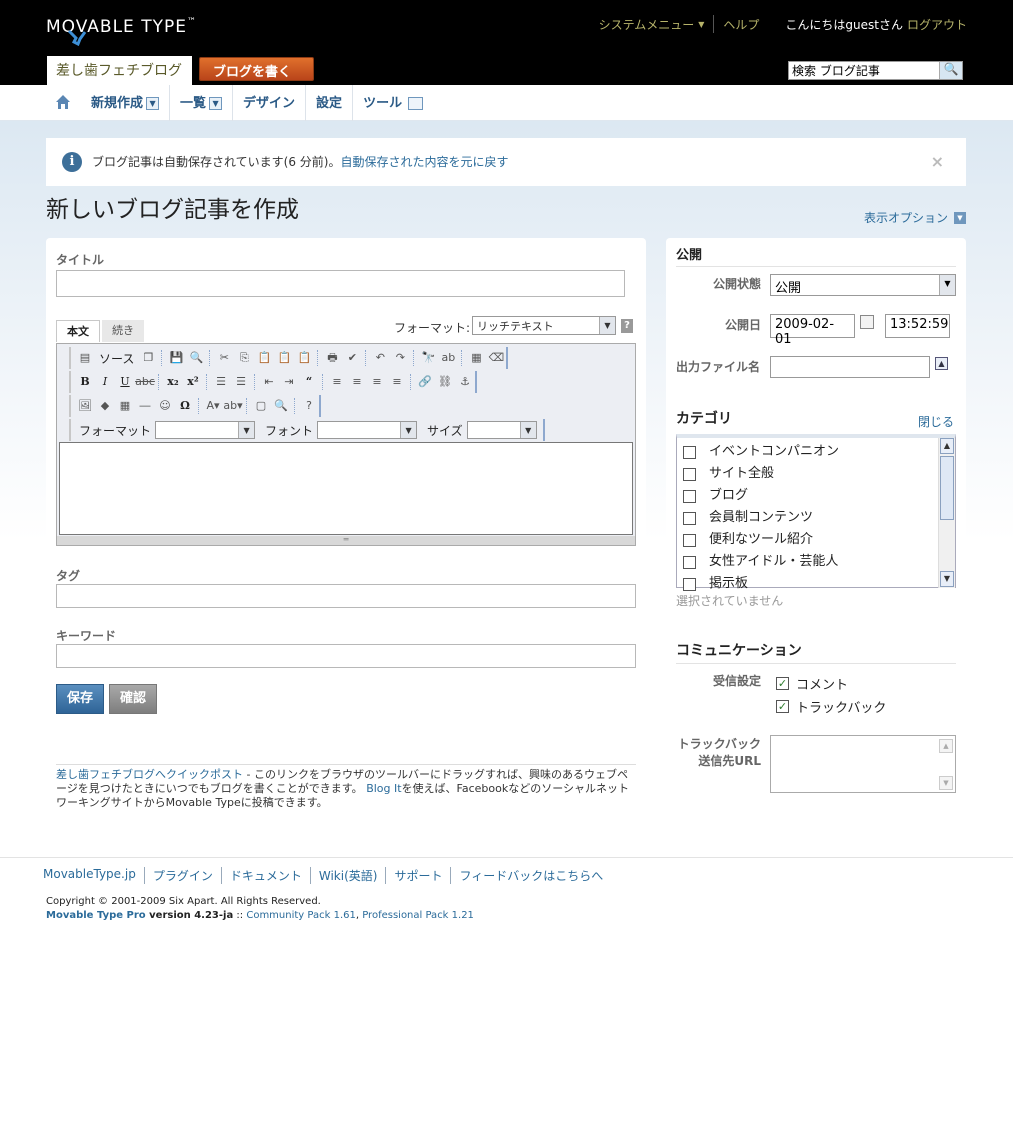 This screenshot has height=1121, width=1013. What do you see at coordinates (256, 69) in the screenshot?
I see `write-blog-button: ブログを書く` at bounding box center [256, 69].